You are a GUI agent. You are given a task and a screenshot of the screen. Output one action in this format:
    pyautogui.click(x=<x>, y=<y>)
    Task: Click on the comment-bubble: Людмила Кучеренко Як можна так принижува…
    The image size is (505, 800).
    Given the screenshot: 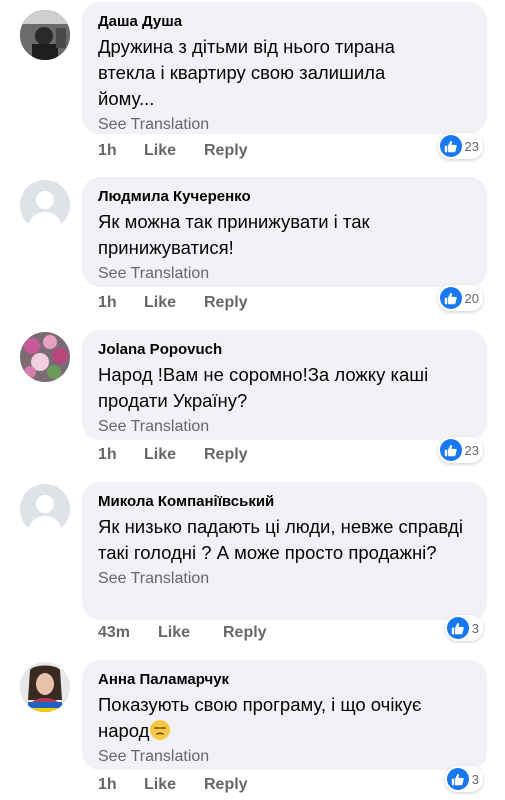 What is the action you would take?
    pyautogui.click(x=284, y=232)
    